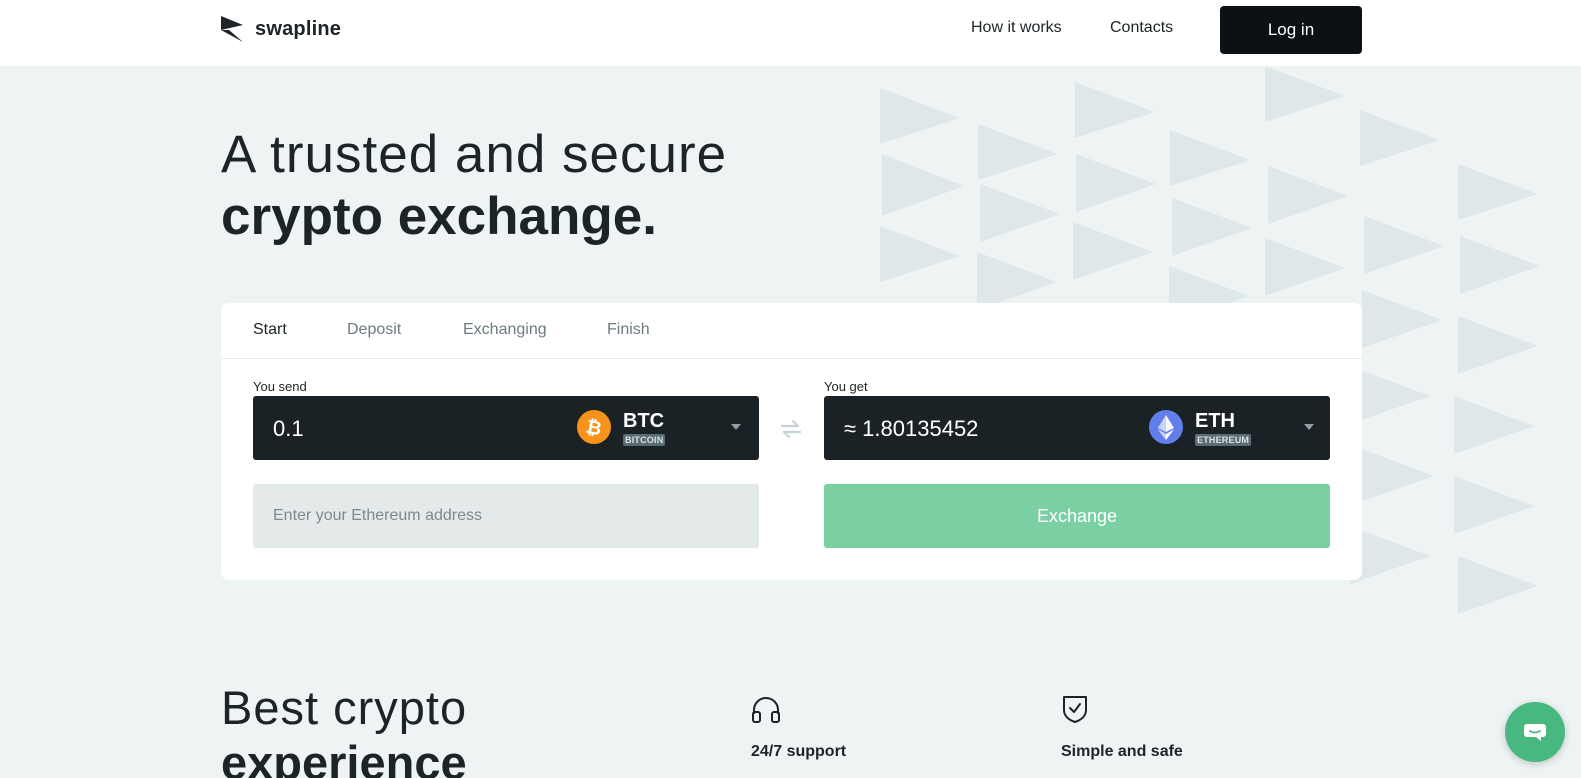  I want to click on send-currency-name: BITCOIN, so click(644, 440).